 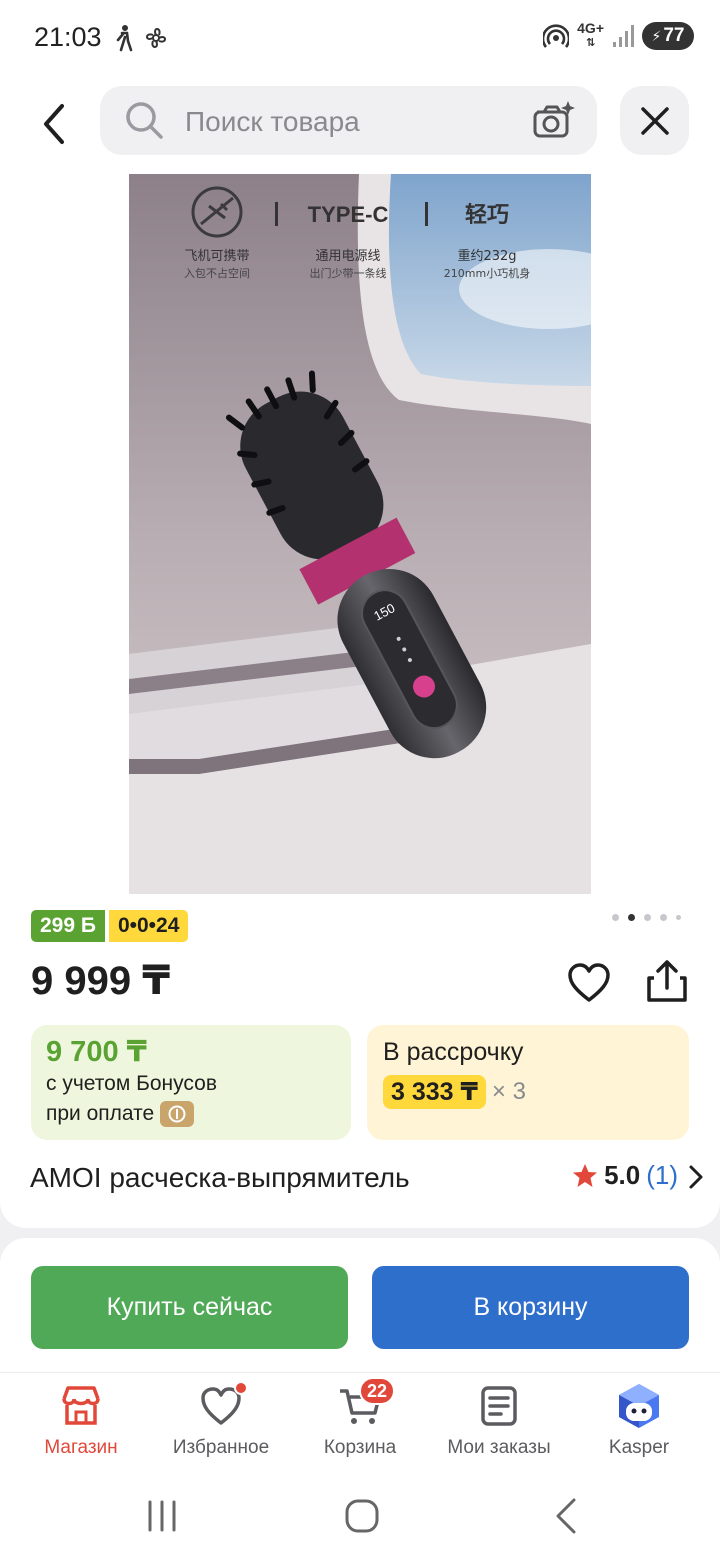 What do you see at coordinates (530, 1307) in the screenshot?
I see `add-to-cart-button: В корзину` at bounding box center [530, 1307].